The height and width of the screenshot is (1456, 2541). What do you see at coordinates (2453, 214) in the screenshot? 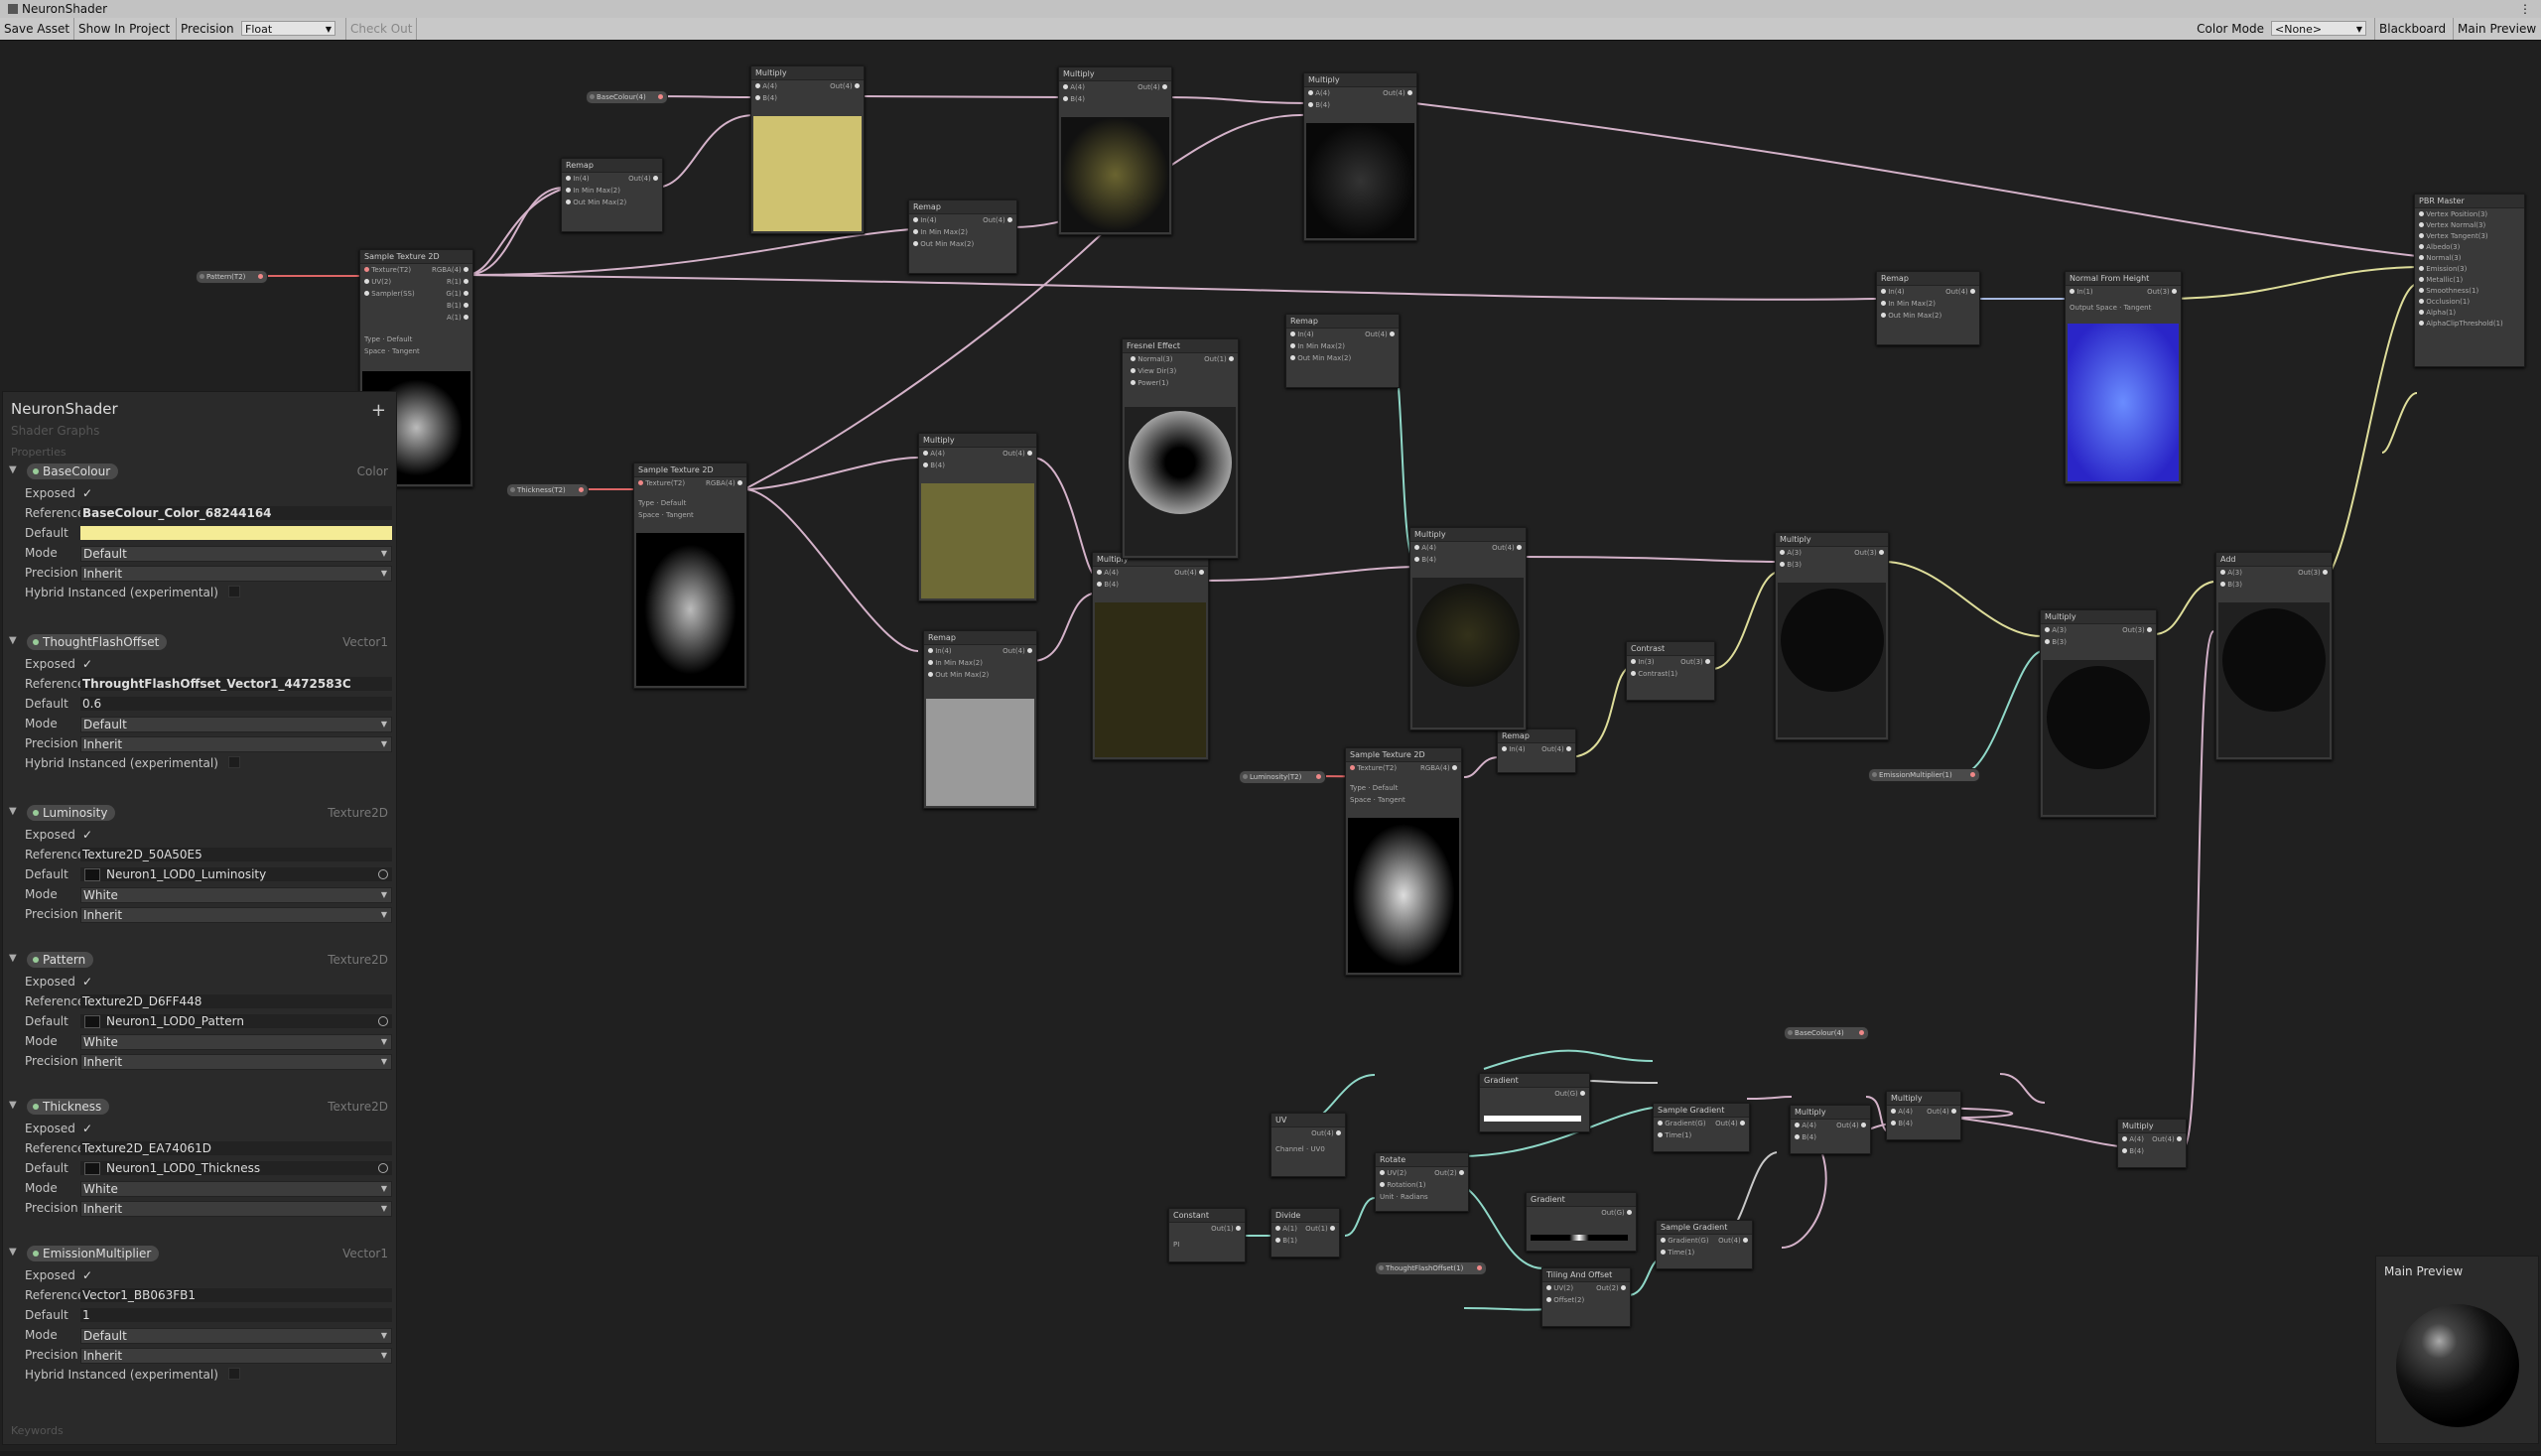
I see `pbr-input-port: Vertex Position(3)` at bounding box center [2453, 214].